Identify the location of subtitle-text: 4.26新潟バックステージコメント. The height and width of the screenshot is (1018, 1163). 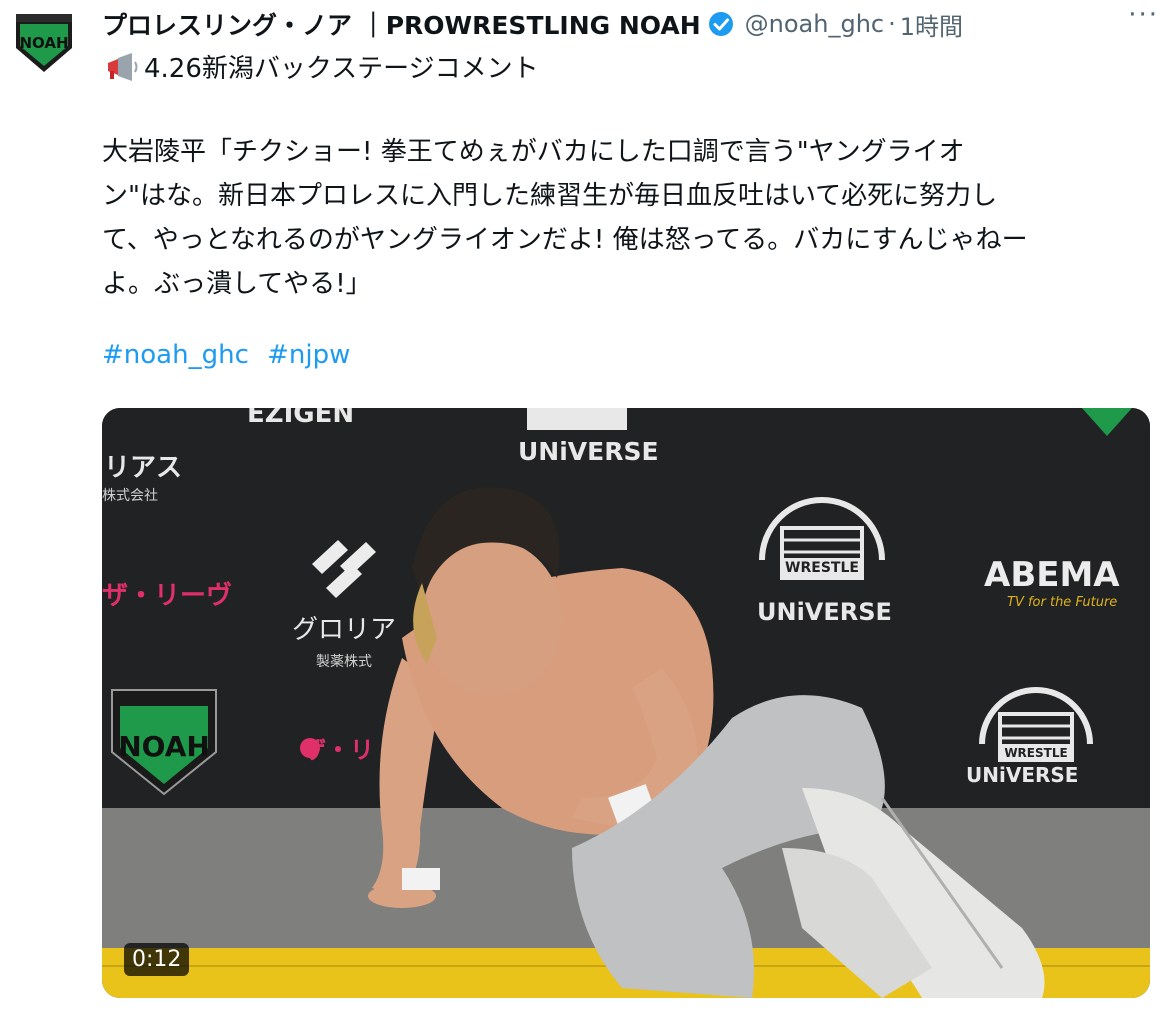
(341, 69).